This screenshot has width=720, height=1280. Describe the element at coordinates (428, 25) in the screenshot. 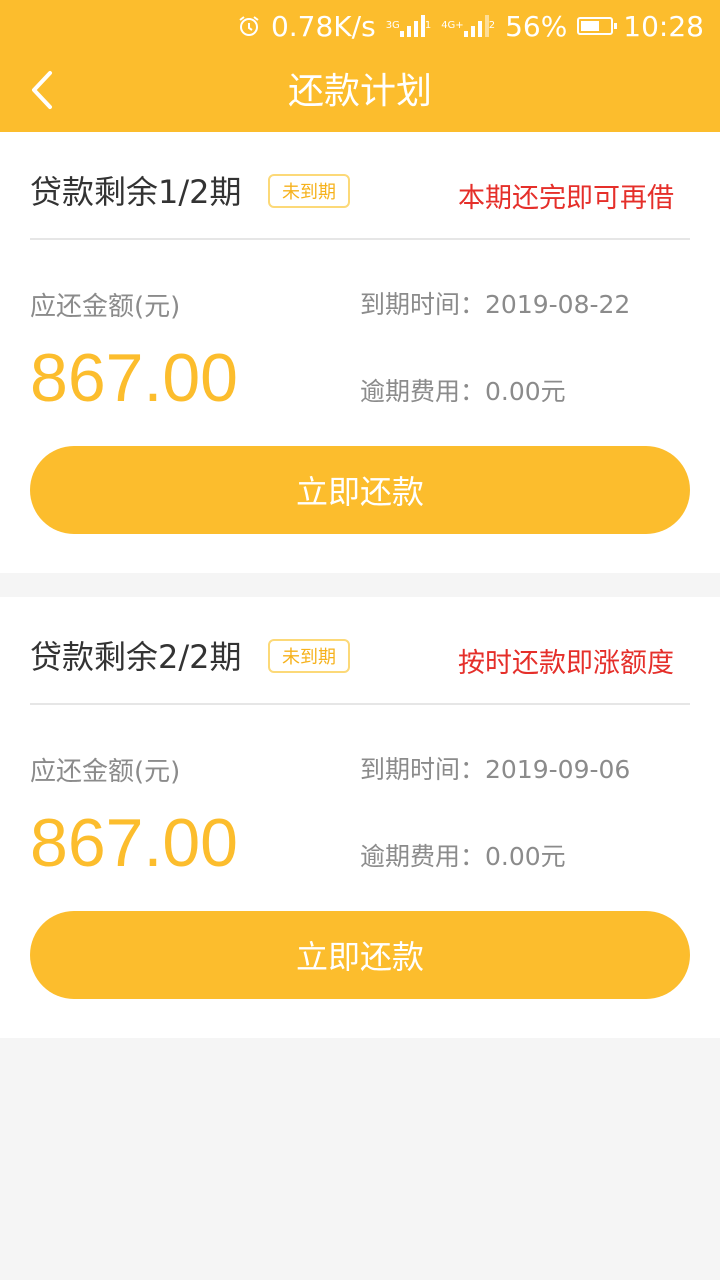

I see `sim1-index: 1` at that location.